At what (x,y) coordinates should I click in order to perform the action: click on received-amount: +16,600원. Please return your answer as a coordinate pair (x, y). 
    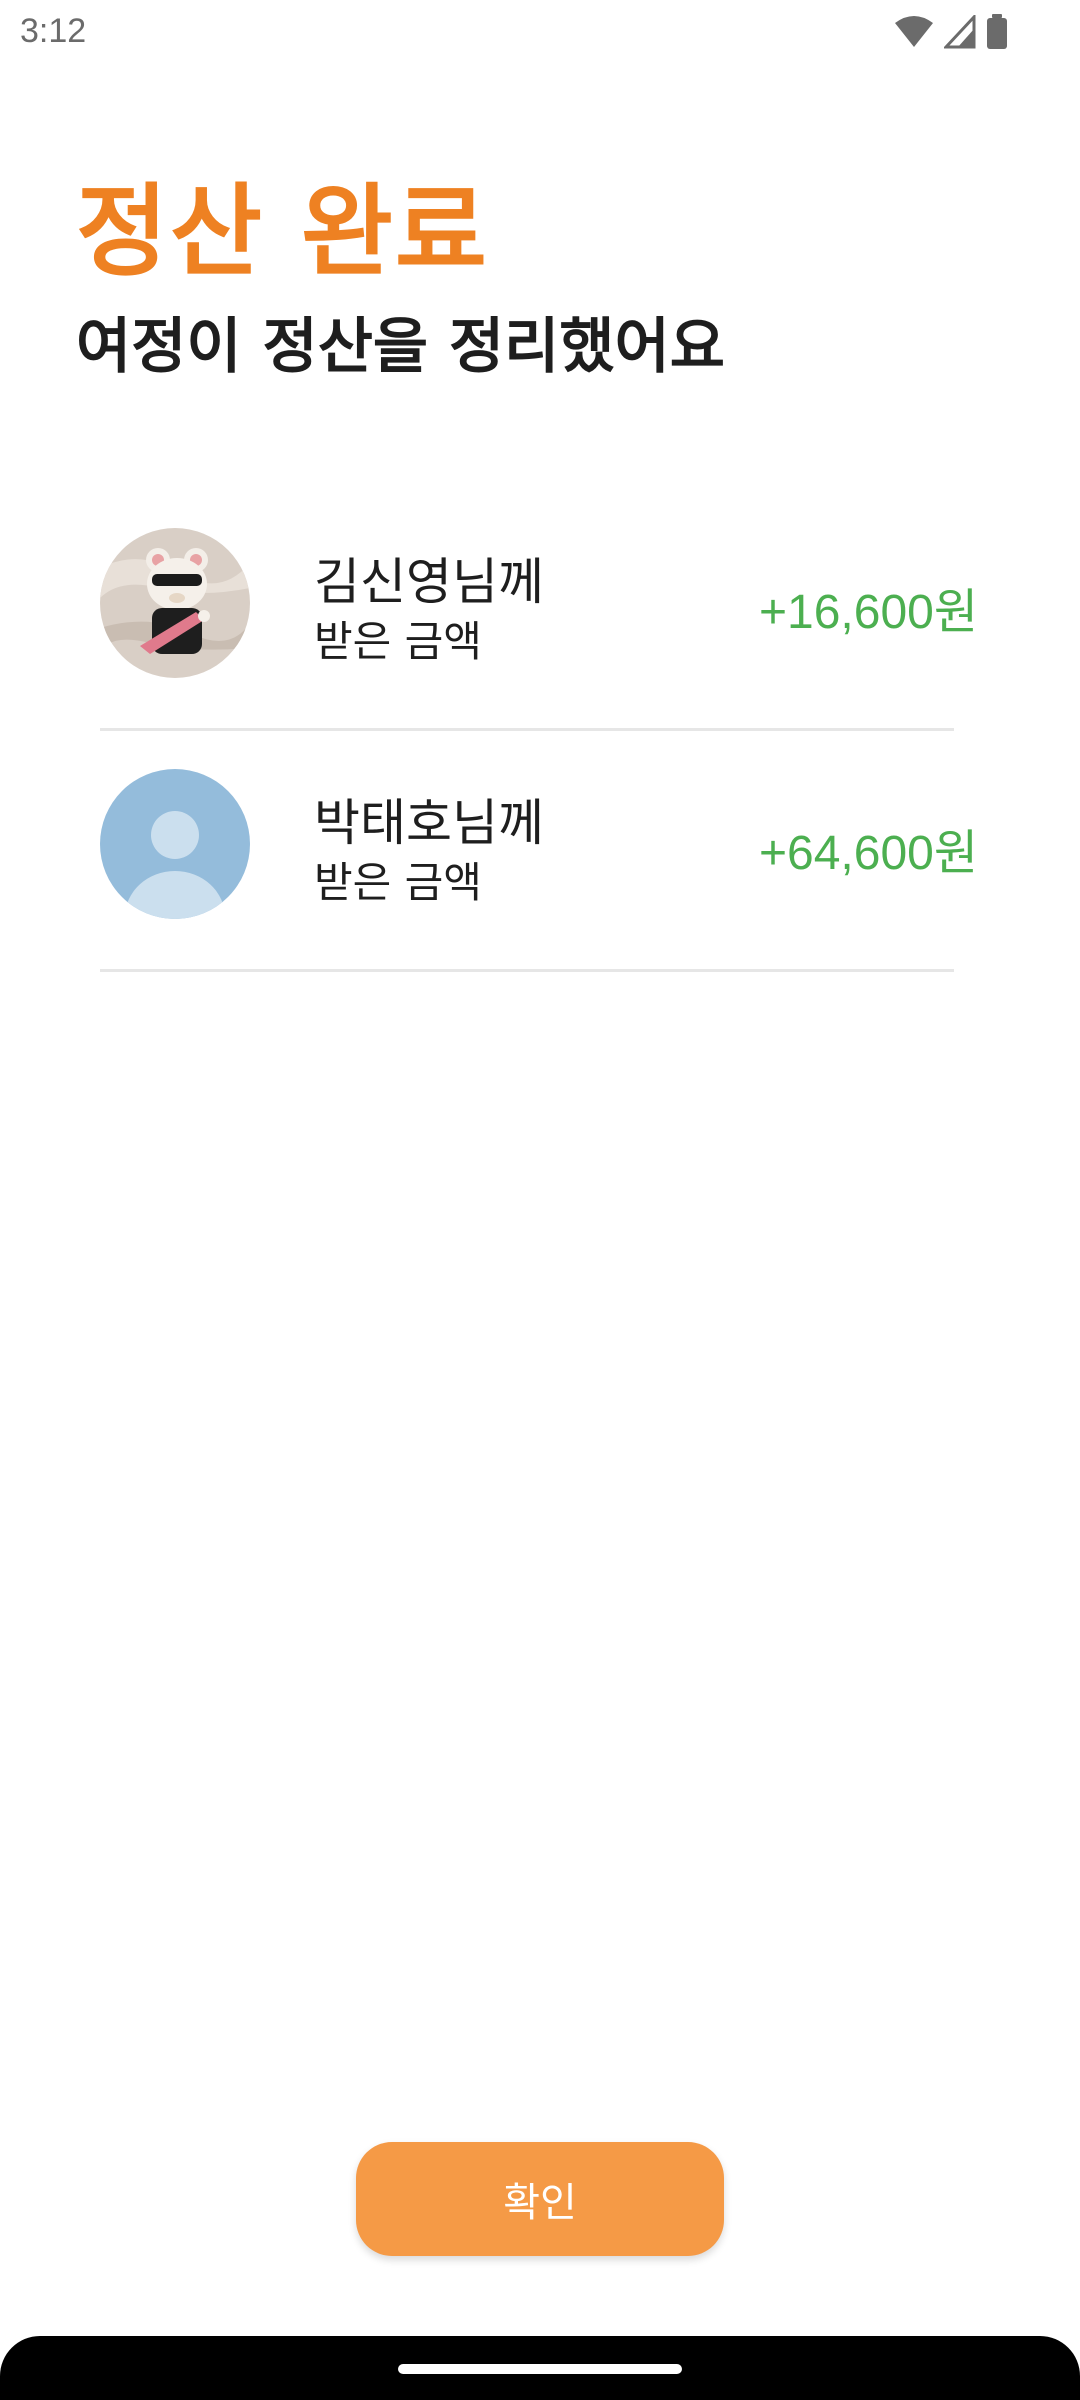
    Looking at the image, I should click on (868, 612).